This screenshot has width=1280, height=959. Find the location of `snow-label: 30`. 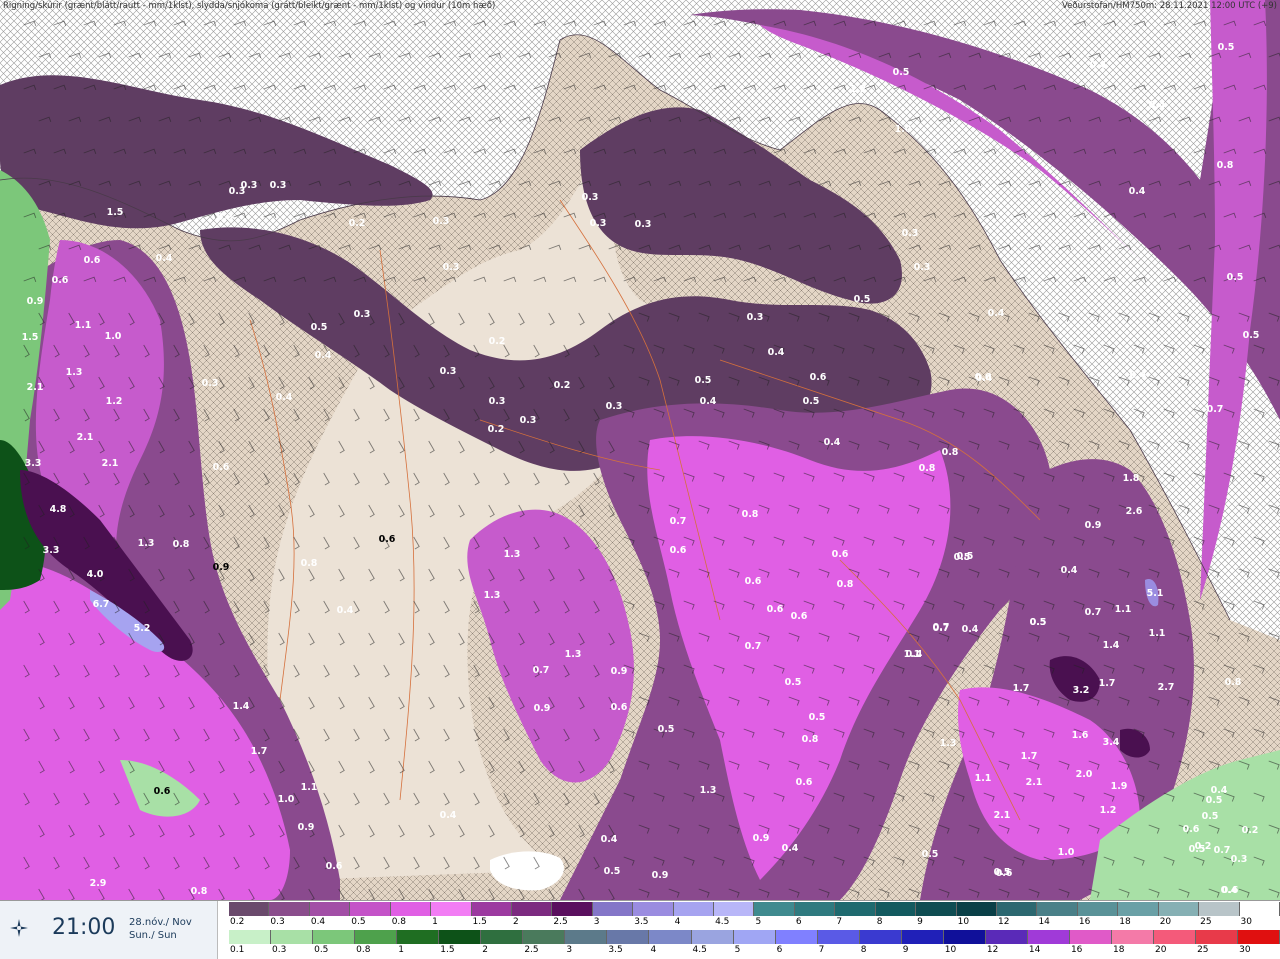

snow-label: 30 is located at coordinates (1246, 922).